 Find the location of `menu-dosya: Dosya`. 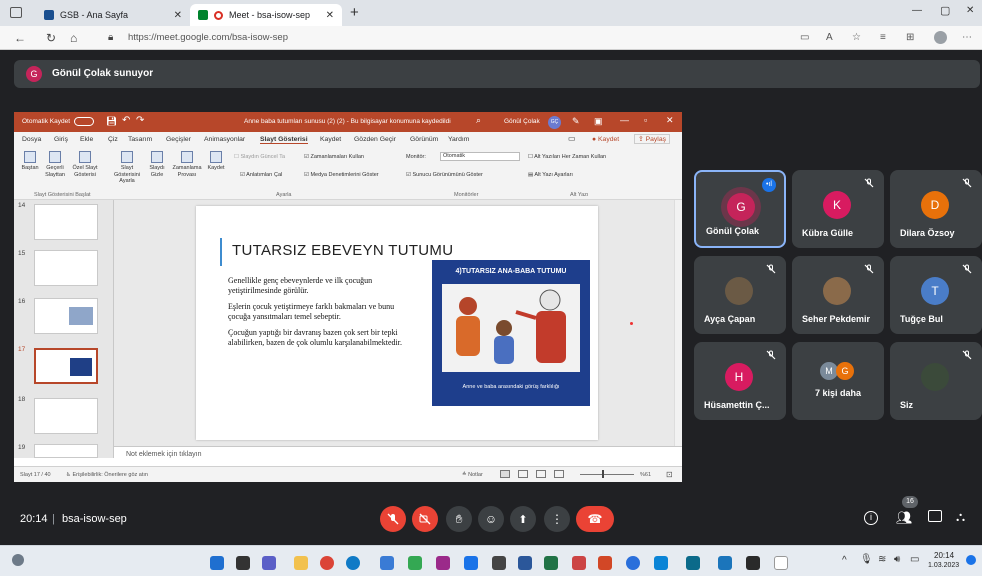

menu-dosya: Dosya is located at coordinates (31, 139).